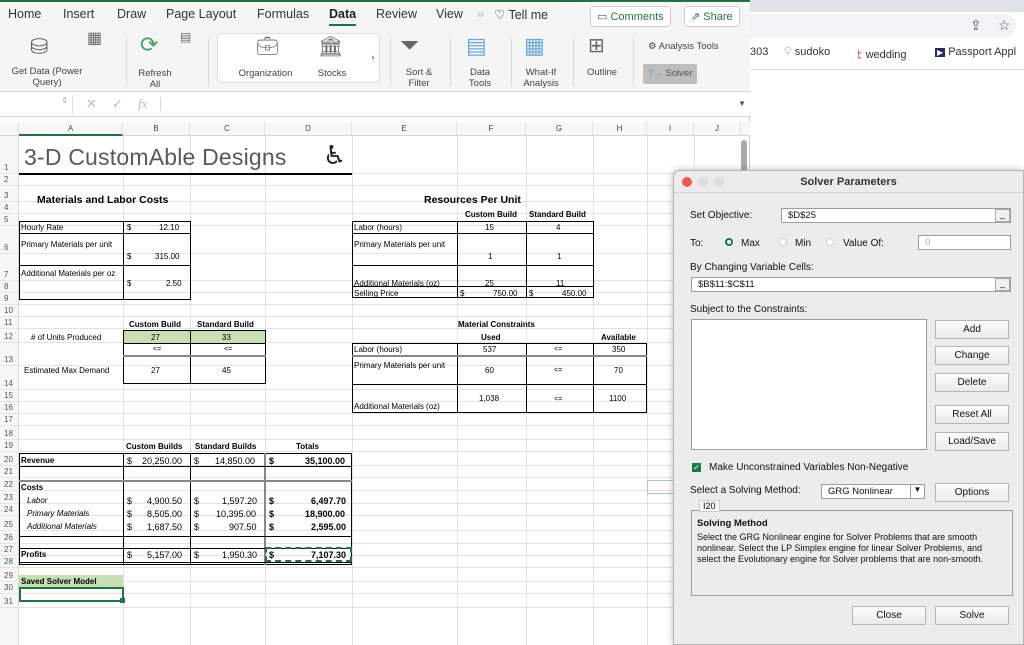 This screenshot has width=1024, height=645. What do you see at coordinates (235, 461) in the screenshot?
I see `revenue-standard: 14,850.00` at bounding box center [235, 461].